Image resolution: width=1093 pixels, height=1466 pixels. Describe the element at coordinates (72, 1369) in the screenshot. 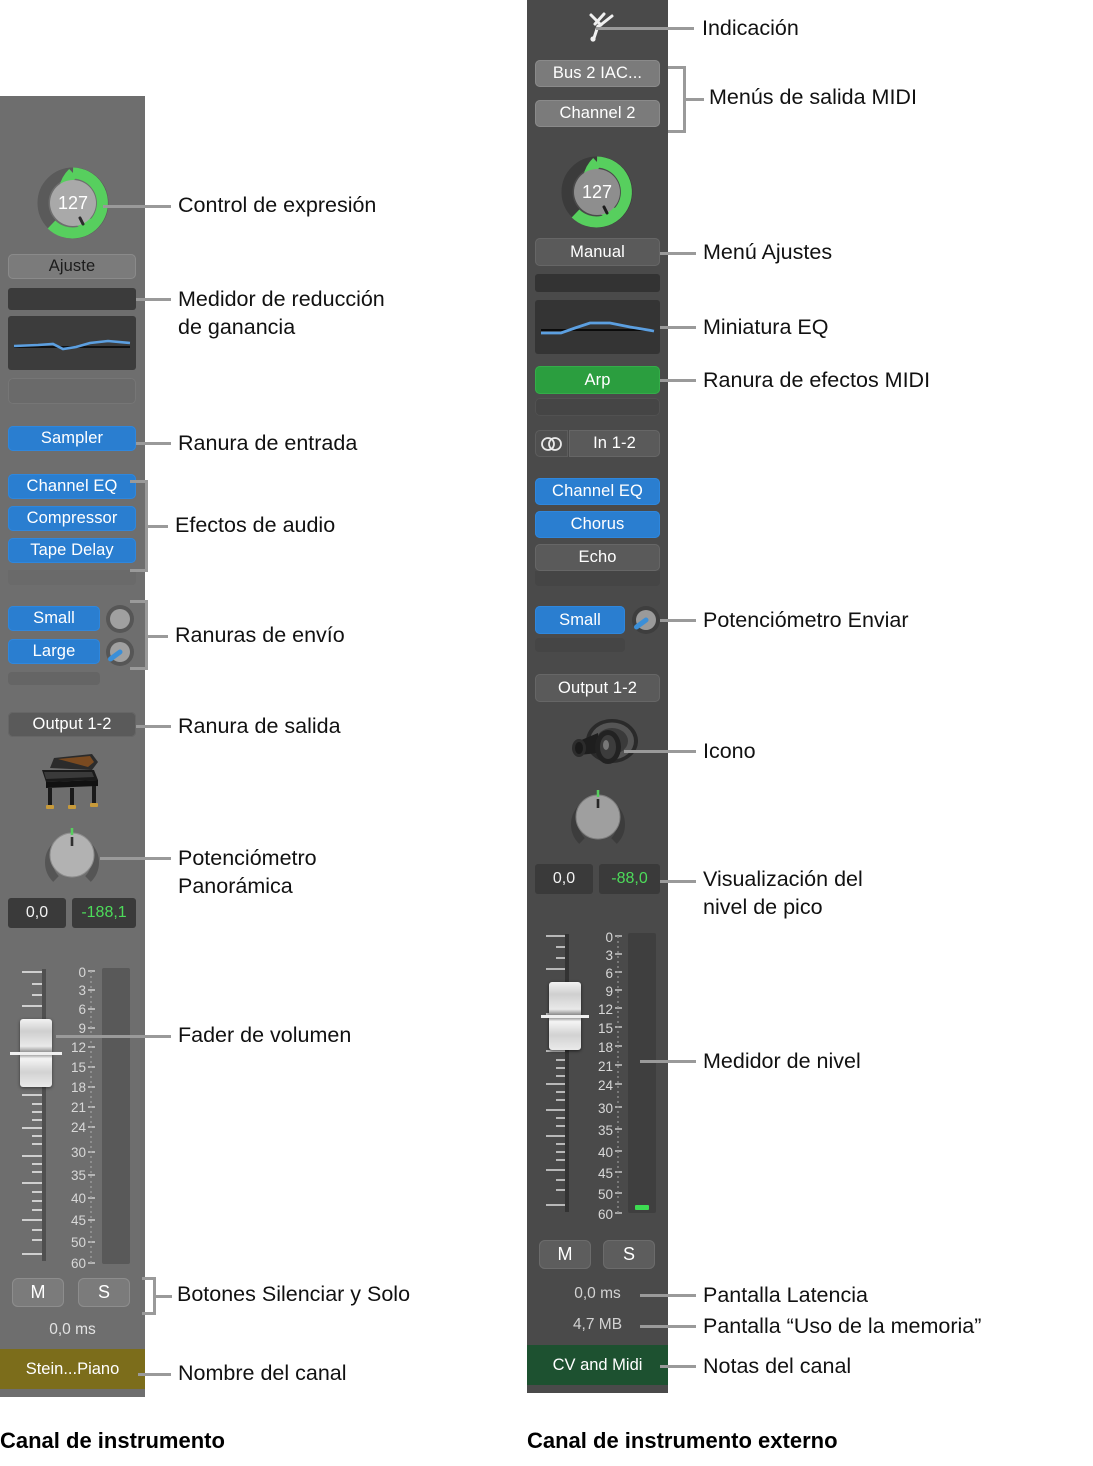

I see `channel-name-plate: Stein...Piano` at that location.